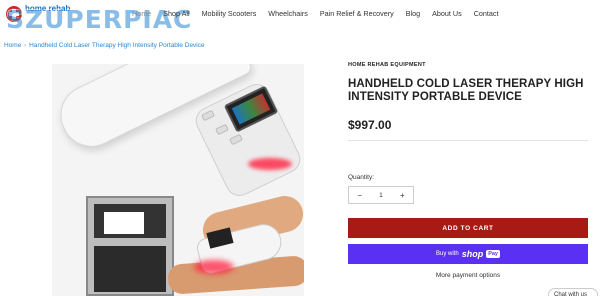  What do you see at coordinates (214, 267) in the screenshot?
I see `laser-glow-small` at bounding box center [214, 267].